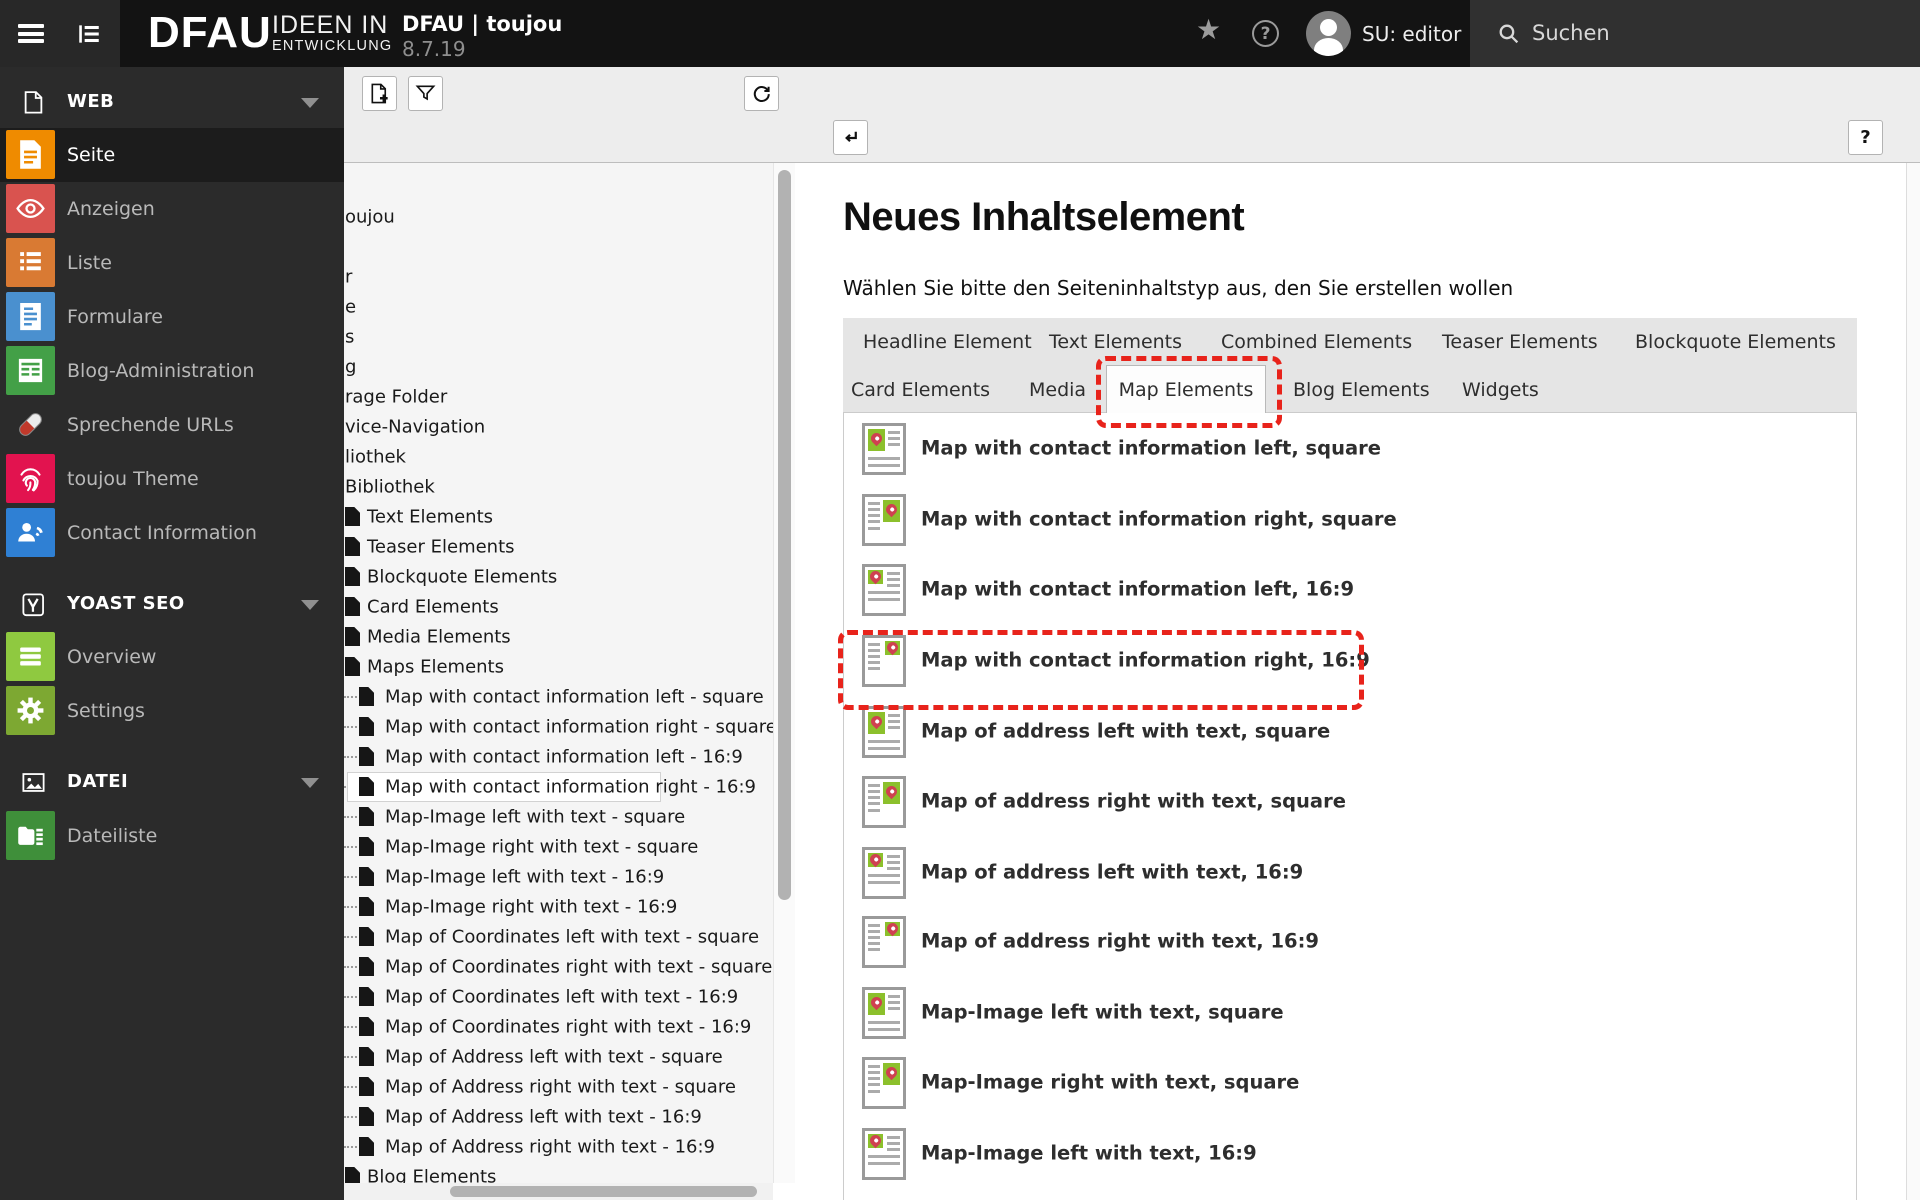 This screenshot has height=1200, width=1920. What do you see at coordinates (884, 1154) in the screenshot?
I see `map-left-169-icon` at bounding box center [884, 1154].